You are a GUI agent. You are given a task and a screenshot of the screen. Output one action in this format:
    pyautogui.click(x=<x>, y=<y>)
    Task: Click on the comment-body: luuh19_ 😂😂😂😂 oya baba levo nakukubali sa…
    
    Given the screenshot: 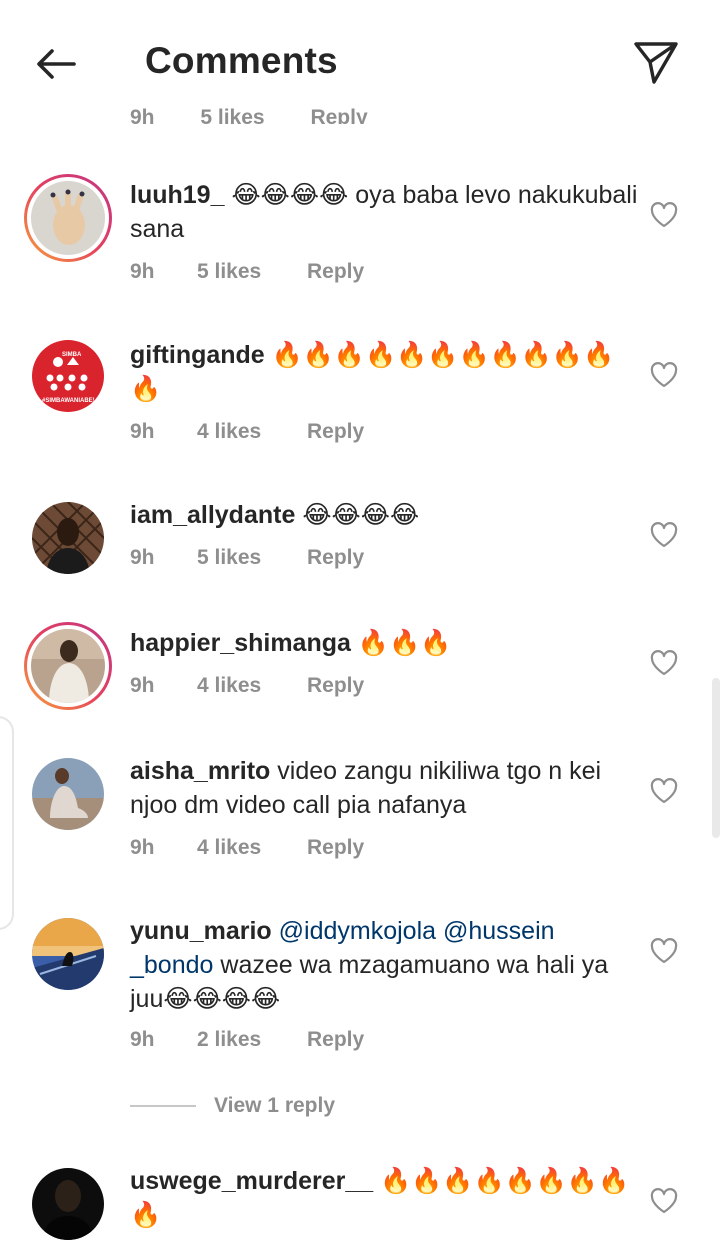 What is the action you would take?
    pyautogui.click(x=385, y=212)
    